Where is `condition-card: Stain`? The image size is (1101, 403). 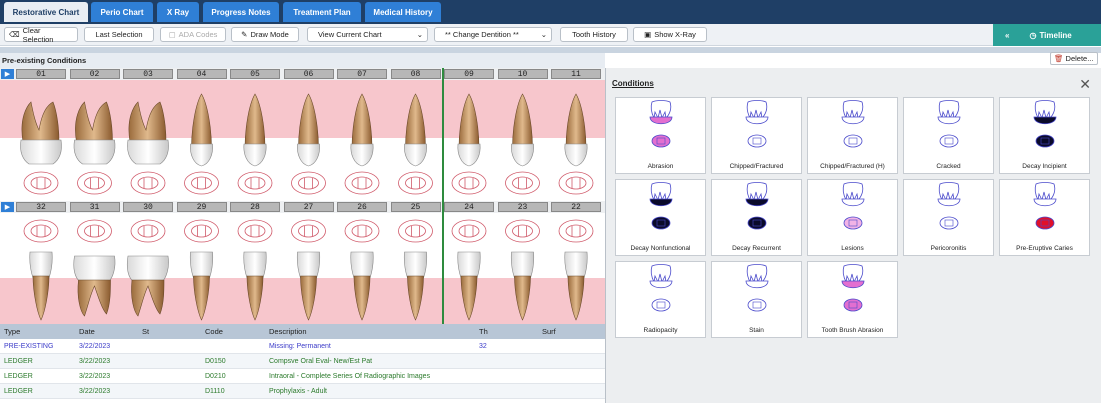 condition-card: Stain is located at coordinates (756, 299).